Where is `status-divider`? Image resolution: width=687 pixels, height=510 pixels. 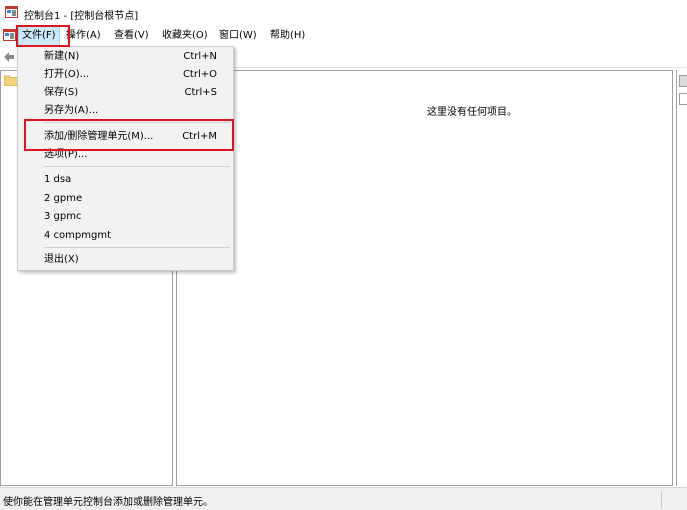
status-divider is located at coordinates (661, 499).